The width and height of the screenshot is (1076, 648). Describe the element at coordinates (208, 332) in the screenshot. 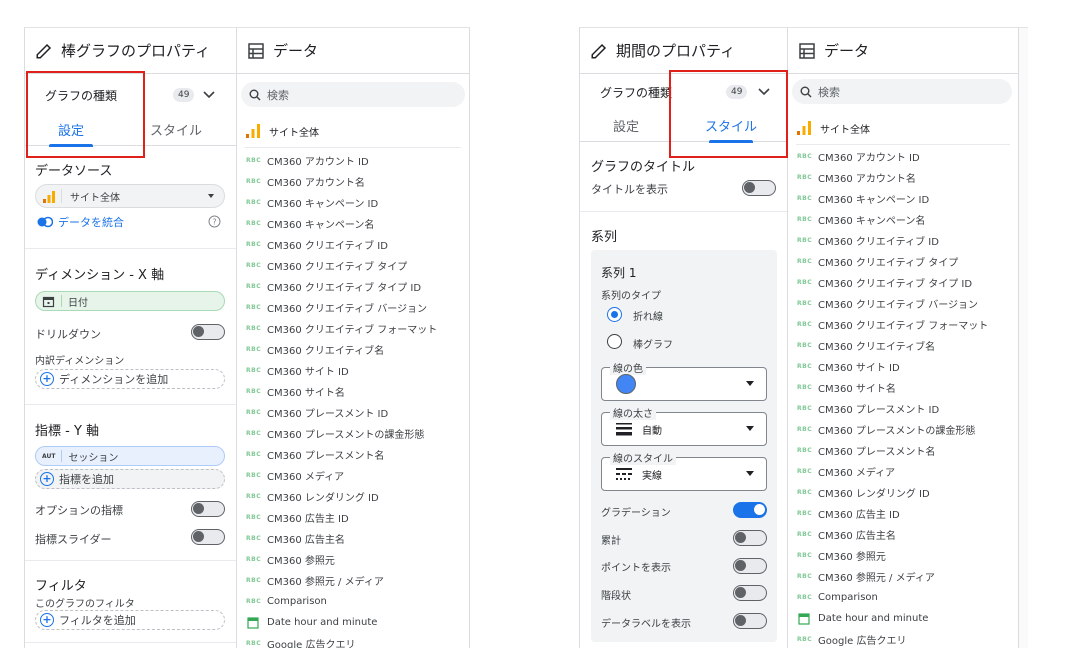

I see `drilldown-toggle` at that location.